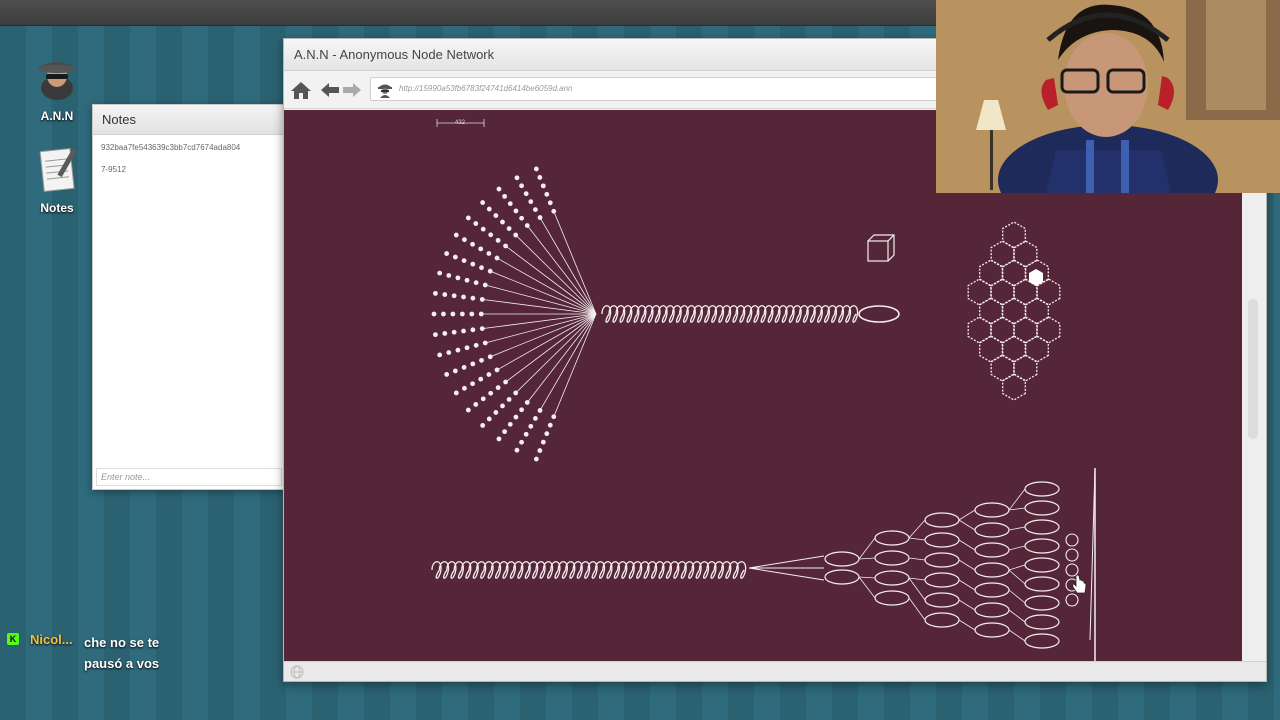  I want to click on coil-link-bottom, so click(589, 570).